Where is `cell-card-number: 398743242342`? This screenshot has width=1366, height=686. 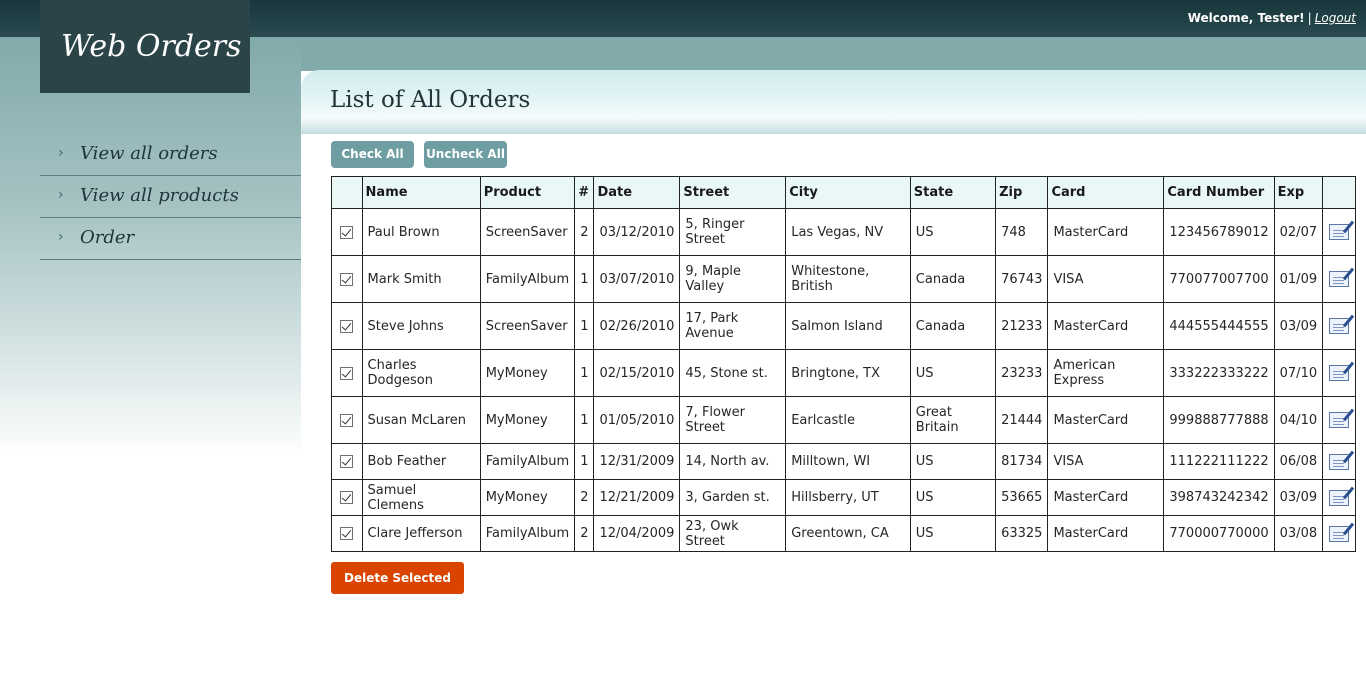 cell-card-number: 398743242342 is located at coordinates (1219, 497).